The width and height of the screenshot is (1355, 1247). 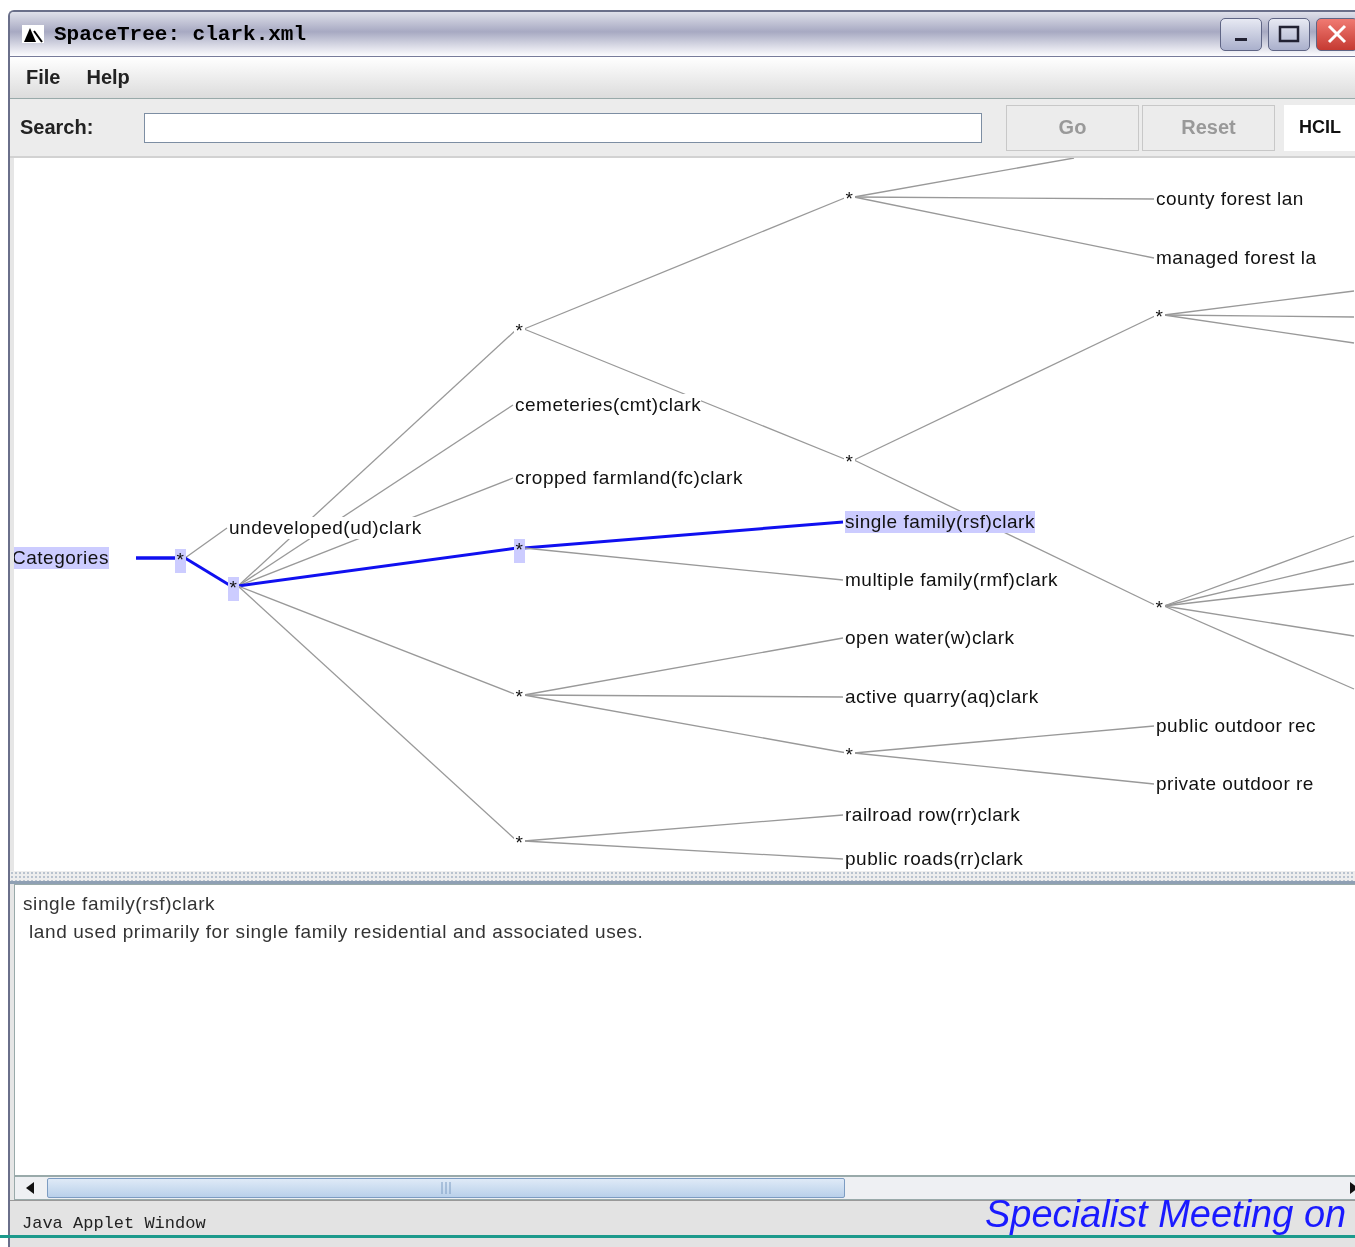 I want to click on slide-caption: Specialist Meeting on, so click(x=1166, y=1214).